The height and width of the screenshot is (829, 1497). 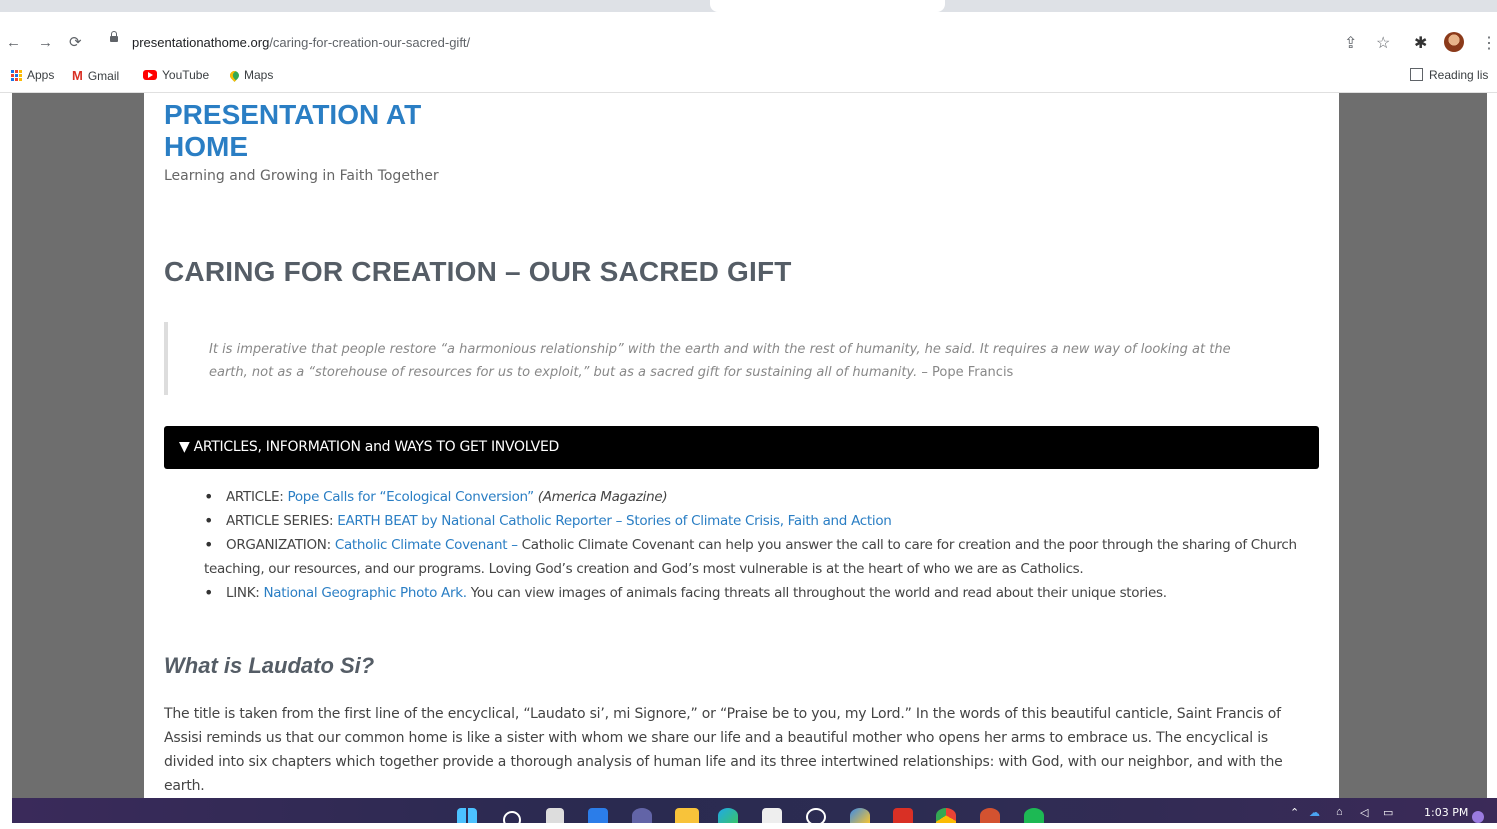 What do you see at coordinates (687, 815) in the screenshot?
I see `file-explorer-icon` at bounding box center [687, 815].